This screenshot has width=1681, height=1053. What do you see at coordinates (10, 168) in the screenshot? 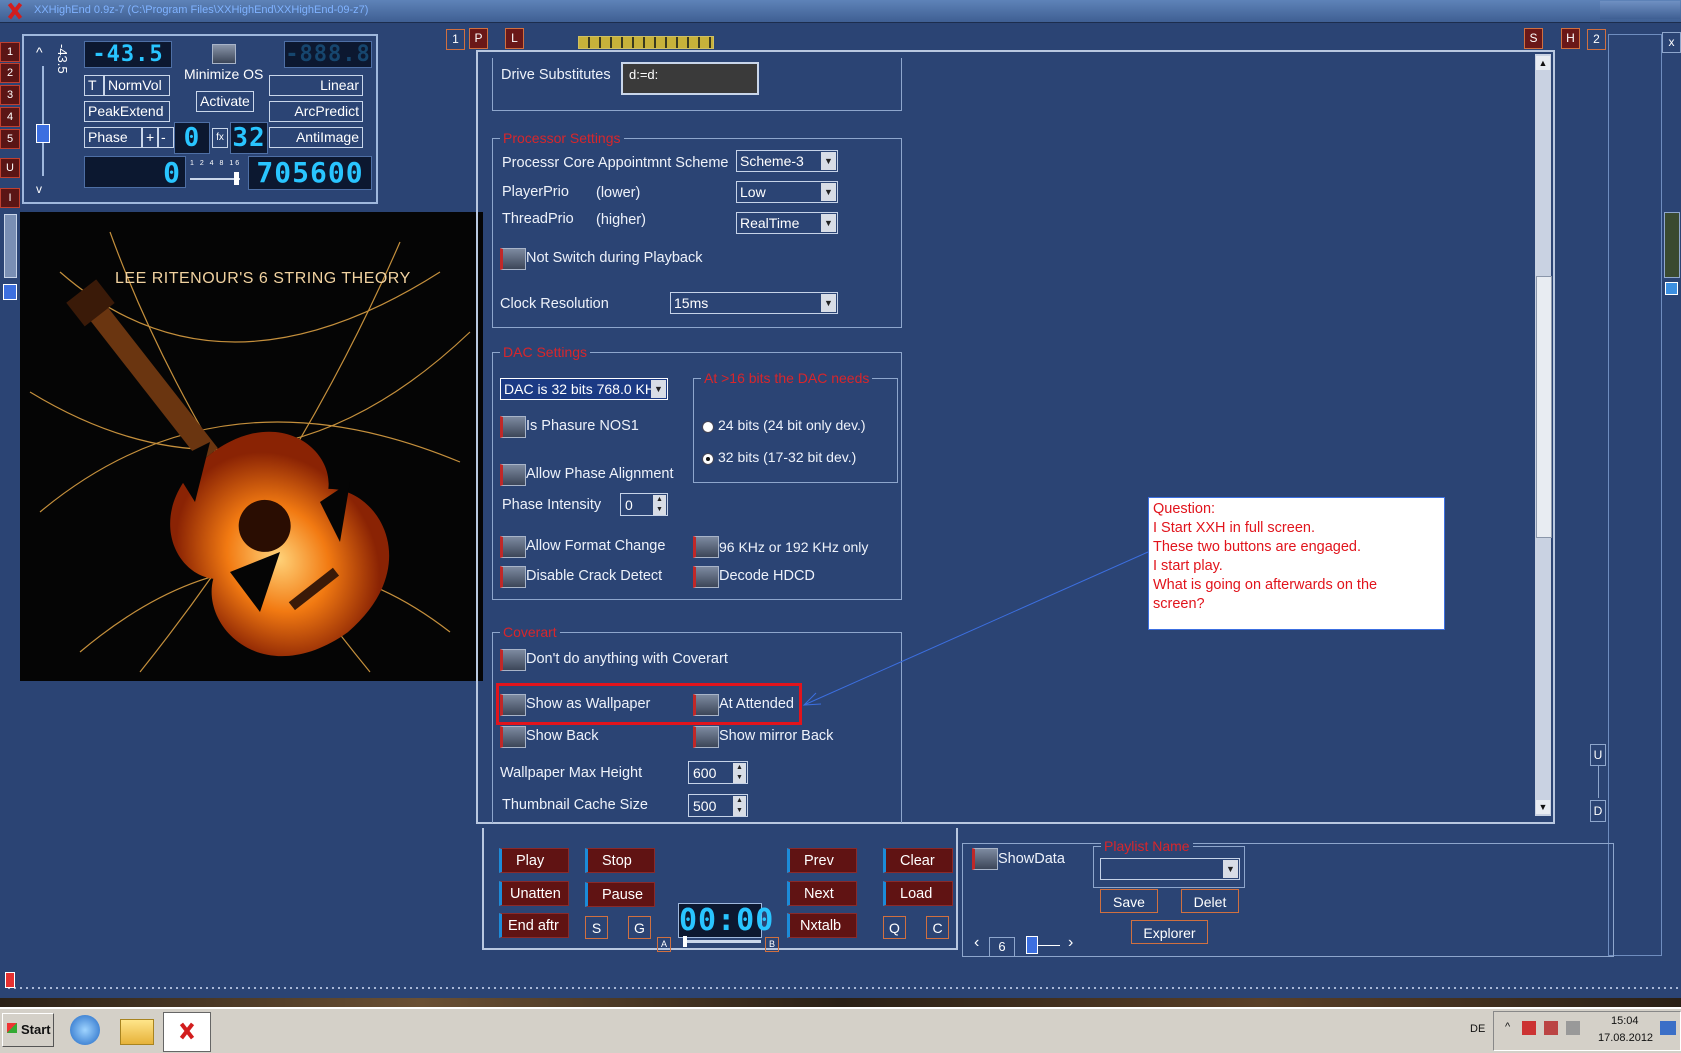
I see `strip-button-u: U` at bounding box center [10, 168].